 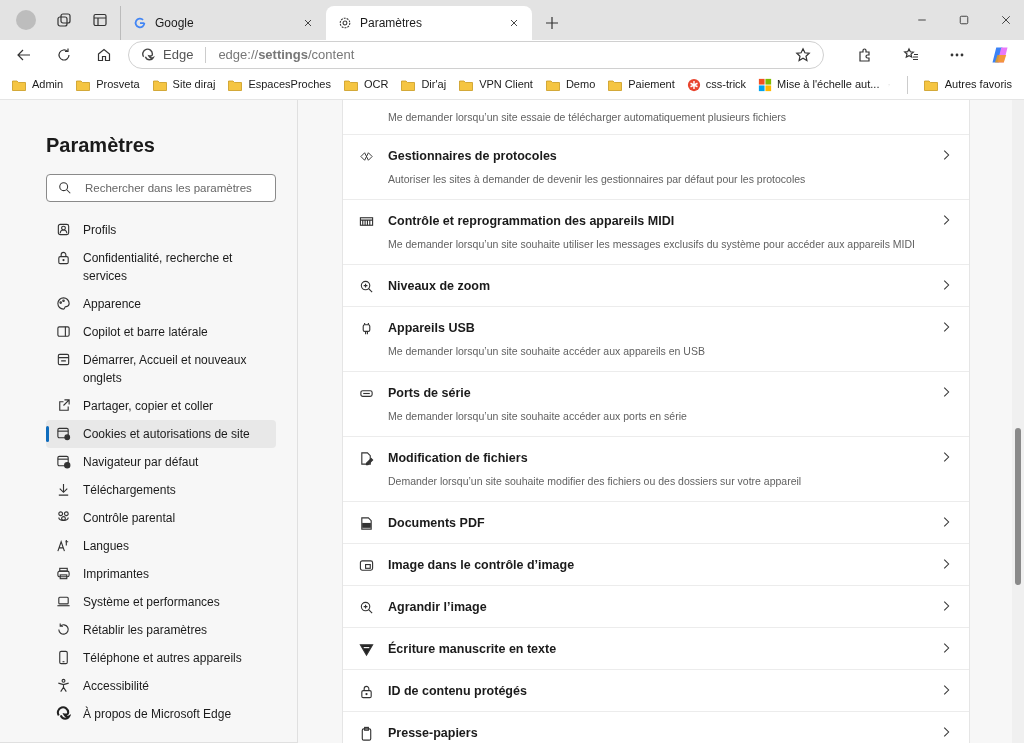 I want to click on search-icon, so click(x=65, y=188).